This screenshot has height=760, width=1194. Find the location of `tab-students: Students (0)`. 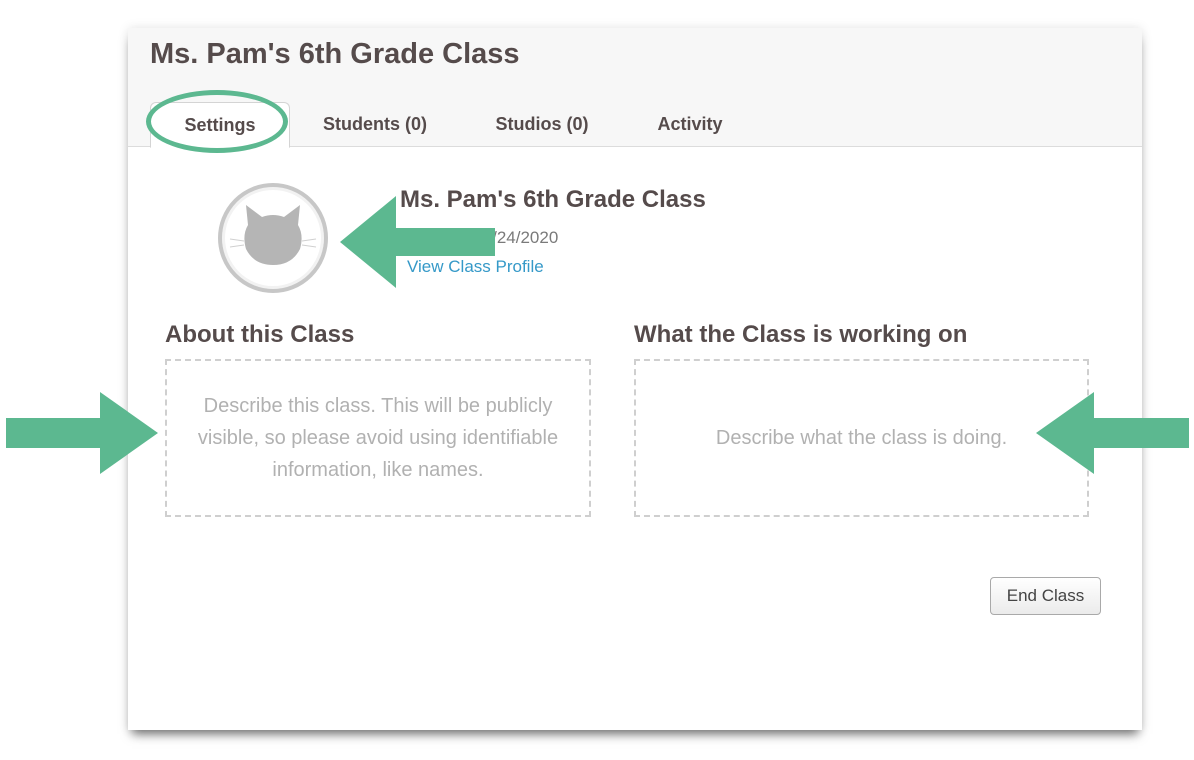

tab-students: Students (0) is located at coordinates (375, 124).